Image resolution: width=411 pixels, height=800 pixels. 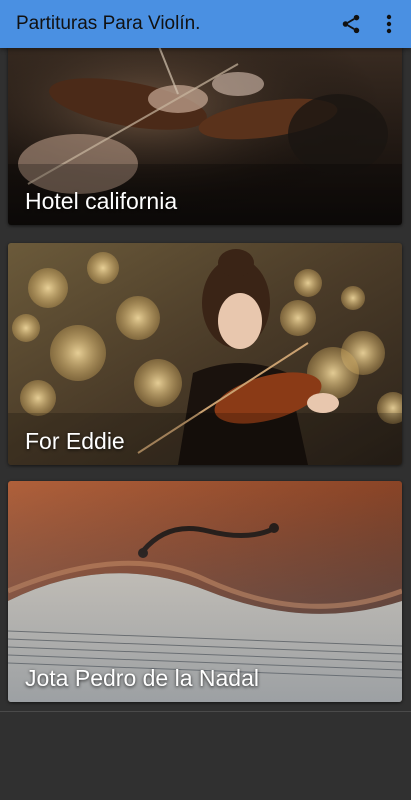 What do you see at coordinates (101, 201) in the screenshot?
I see `song-title: Hotel california` at bounding box center [101, 201].